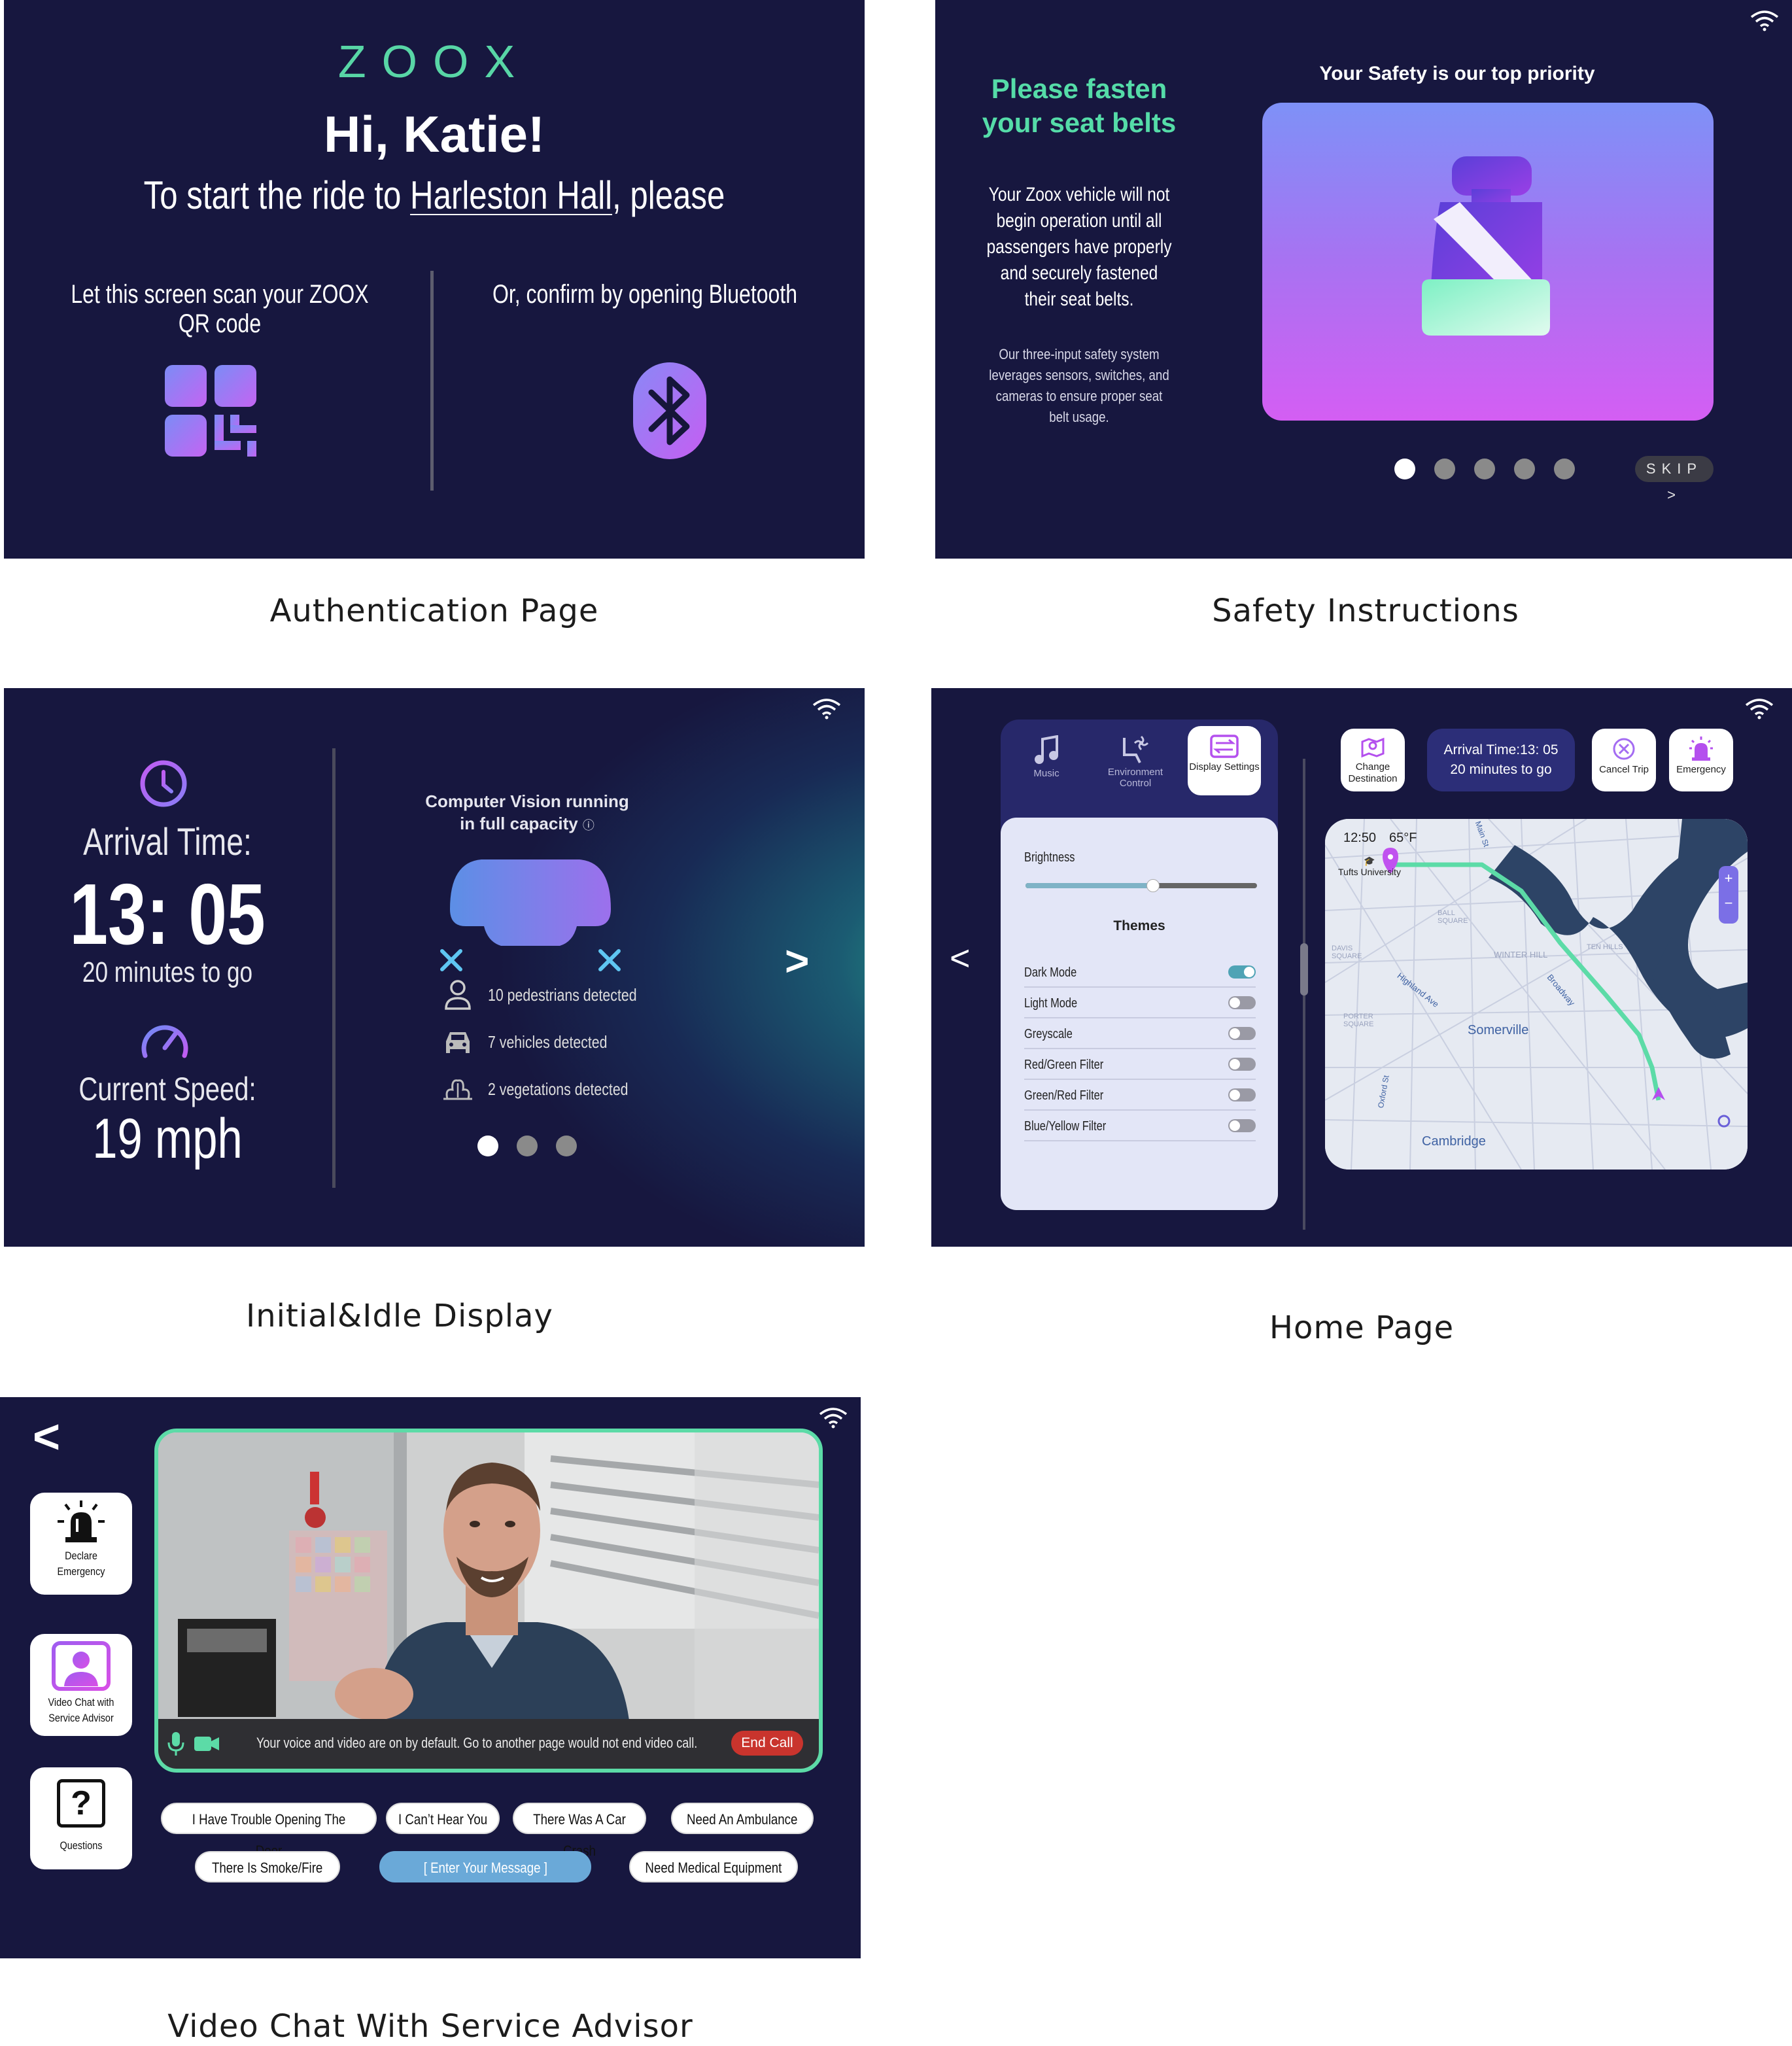  I want to click on brightness-slider, so click(1141, 885).